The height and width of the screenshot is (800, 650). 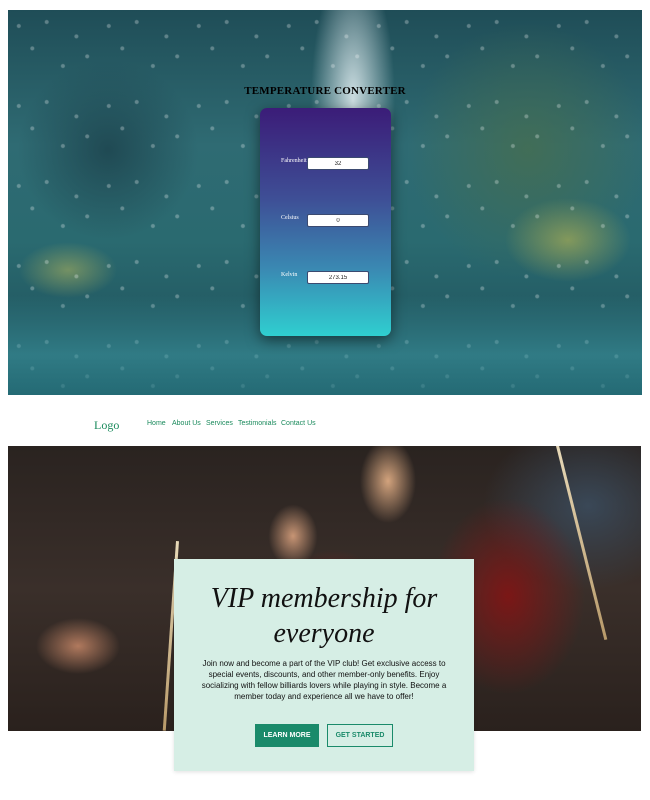 I want to click on fahrenheit-label: Fahrenheit, so click(x=294, y=161).